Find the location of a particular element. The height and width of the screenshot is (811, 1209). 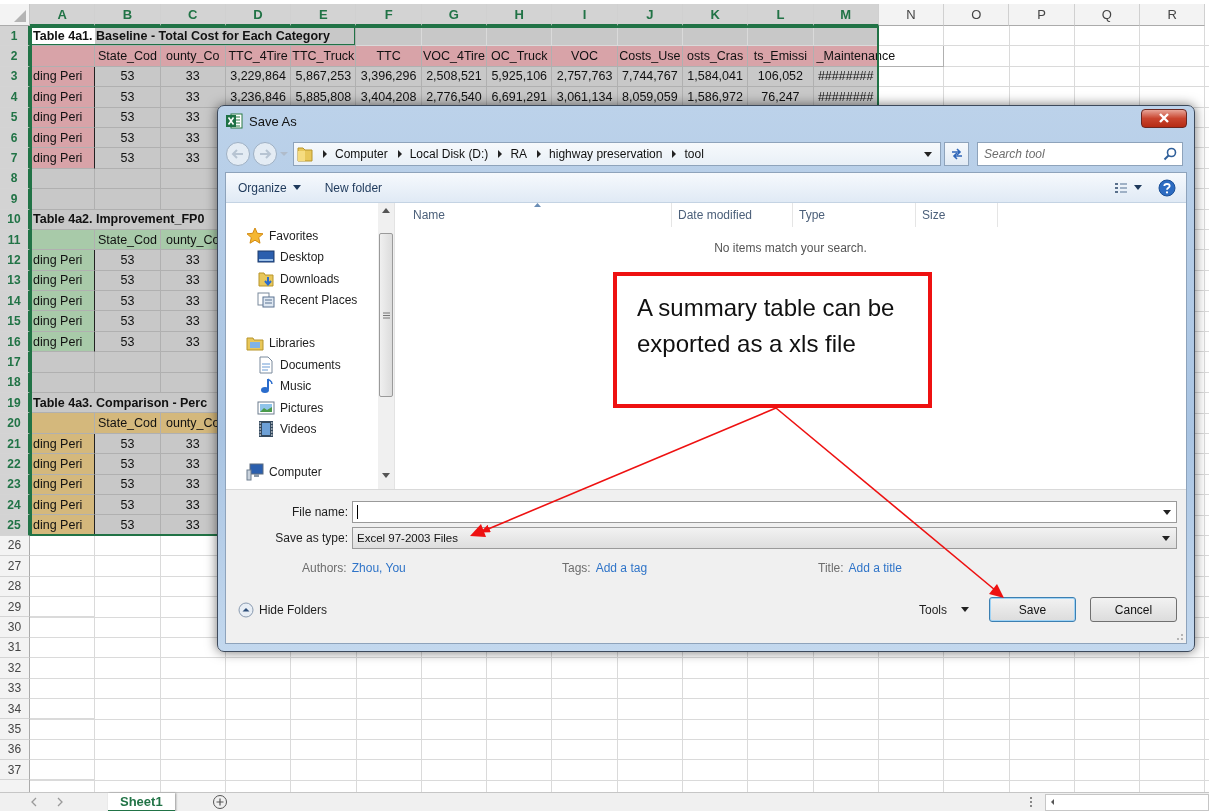

row-header: 17 is located at coordinates (15, 362).